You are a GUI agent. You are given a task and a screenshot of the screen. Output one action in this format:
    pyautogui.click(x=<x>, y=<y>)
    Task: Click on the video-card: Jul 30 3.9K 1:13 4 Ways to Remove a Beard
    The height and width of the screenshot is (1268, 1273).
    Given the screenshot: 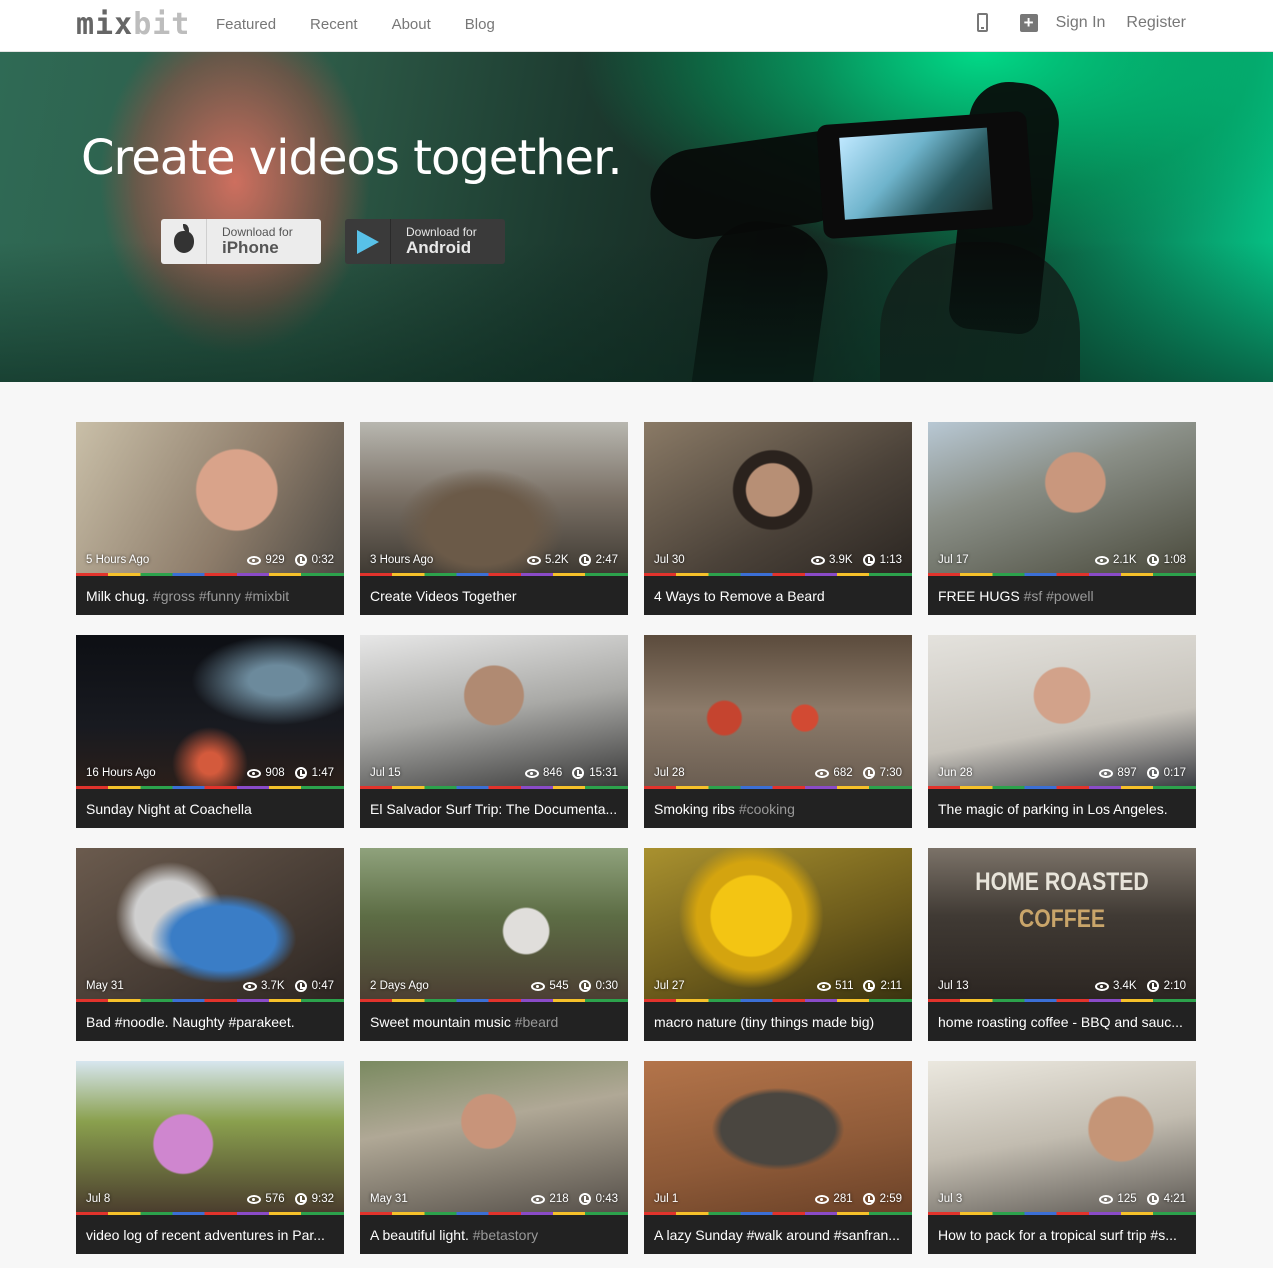 What is the action you would take?
    pyautogui.click(x=778, y=518)
    